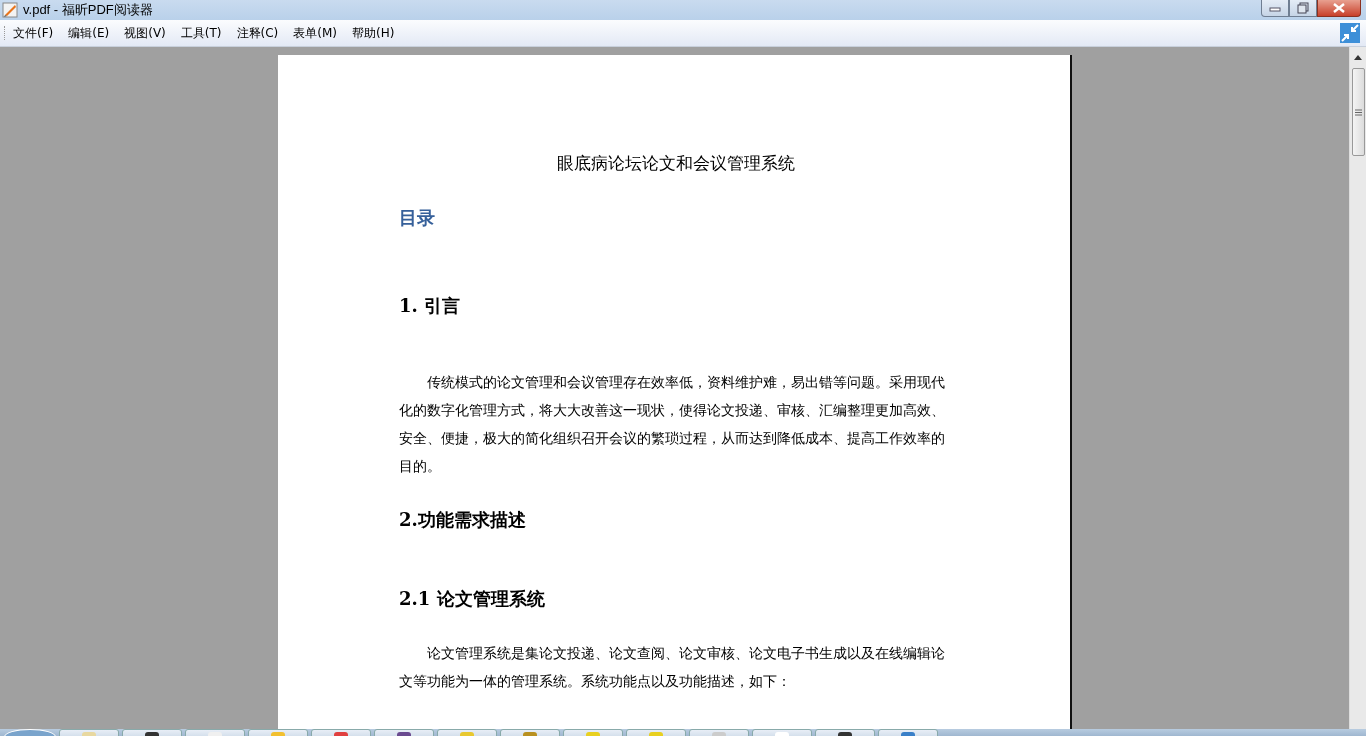  What do you see at coordinates (1358, 57) in the screenshot?
I see `scroll-up-icon` at bounding box center [1358, 57].